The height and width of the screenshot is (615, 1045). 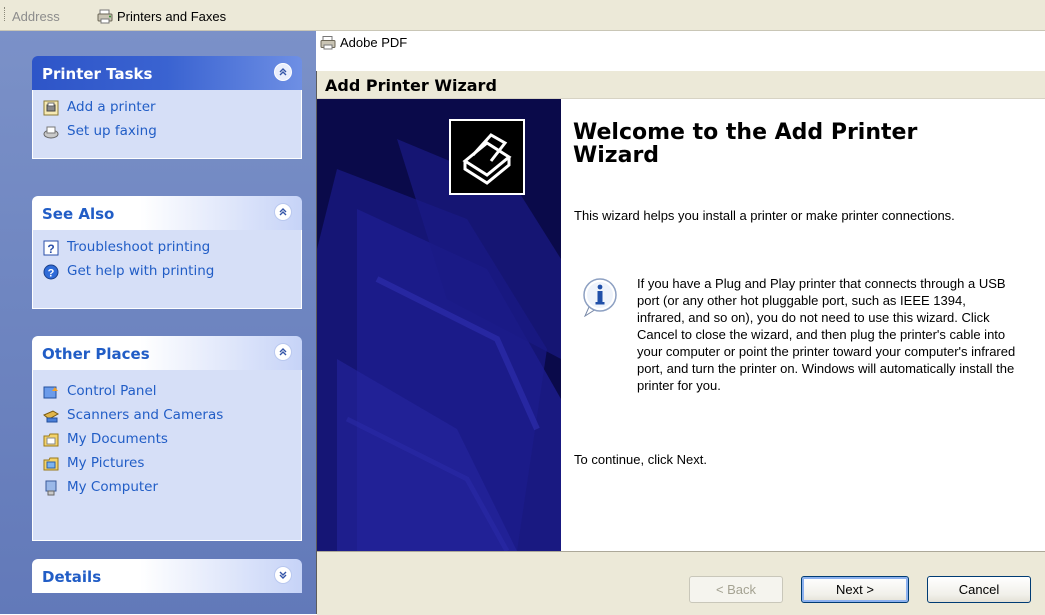 I want to click on task-label: Add a printer, so click(x=111, y=107).